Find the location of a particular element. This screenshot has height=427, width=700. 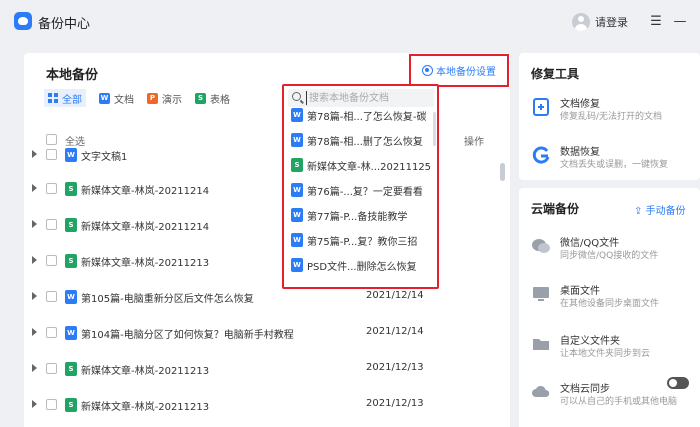

tool-name: 文档修复 is located at coordinates (580, 104).